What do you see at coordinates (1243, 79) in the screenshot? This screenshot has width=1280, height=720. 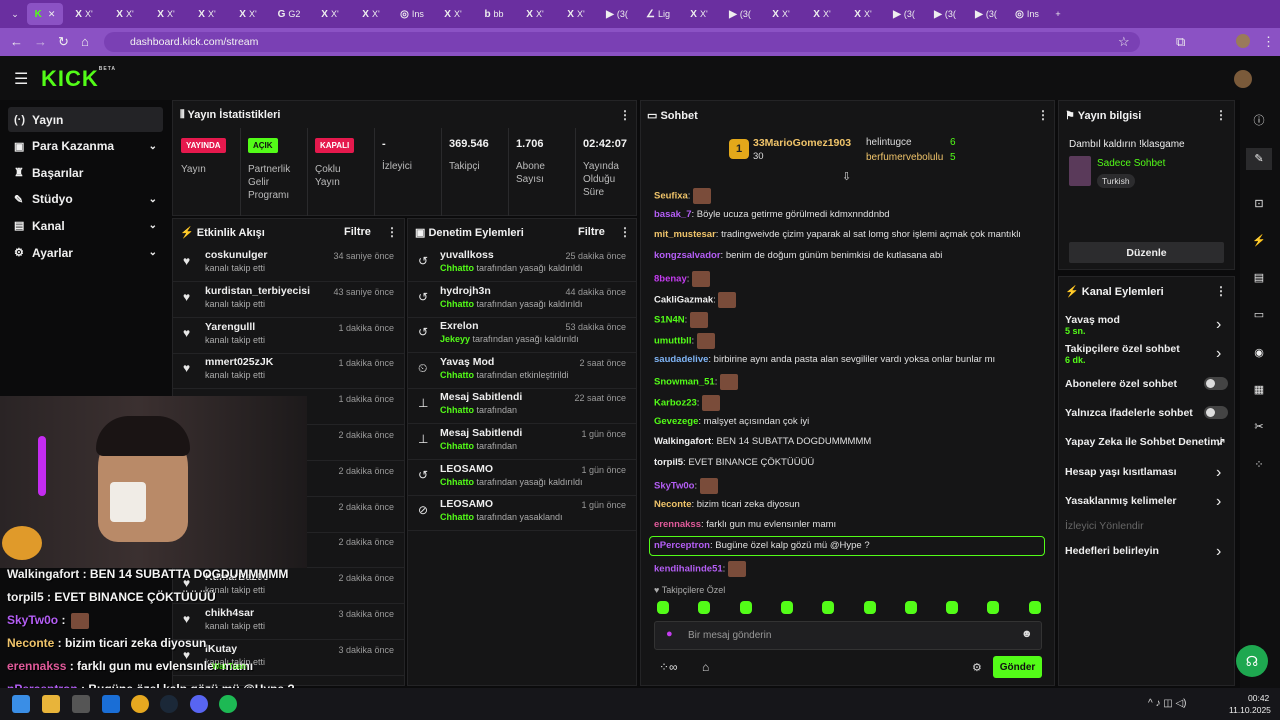 I see `user-avatar` at bounding box center [1243, 79].